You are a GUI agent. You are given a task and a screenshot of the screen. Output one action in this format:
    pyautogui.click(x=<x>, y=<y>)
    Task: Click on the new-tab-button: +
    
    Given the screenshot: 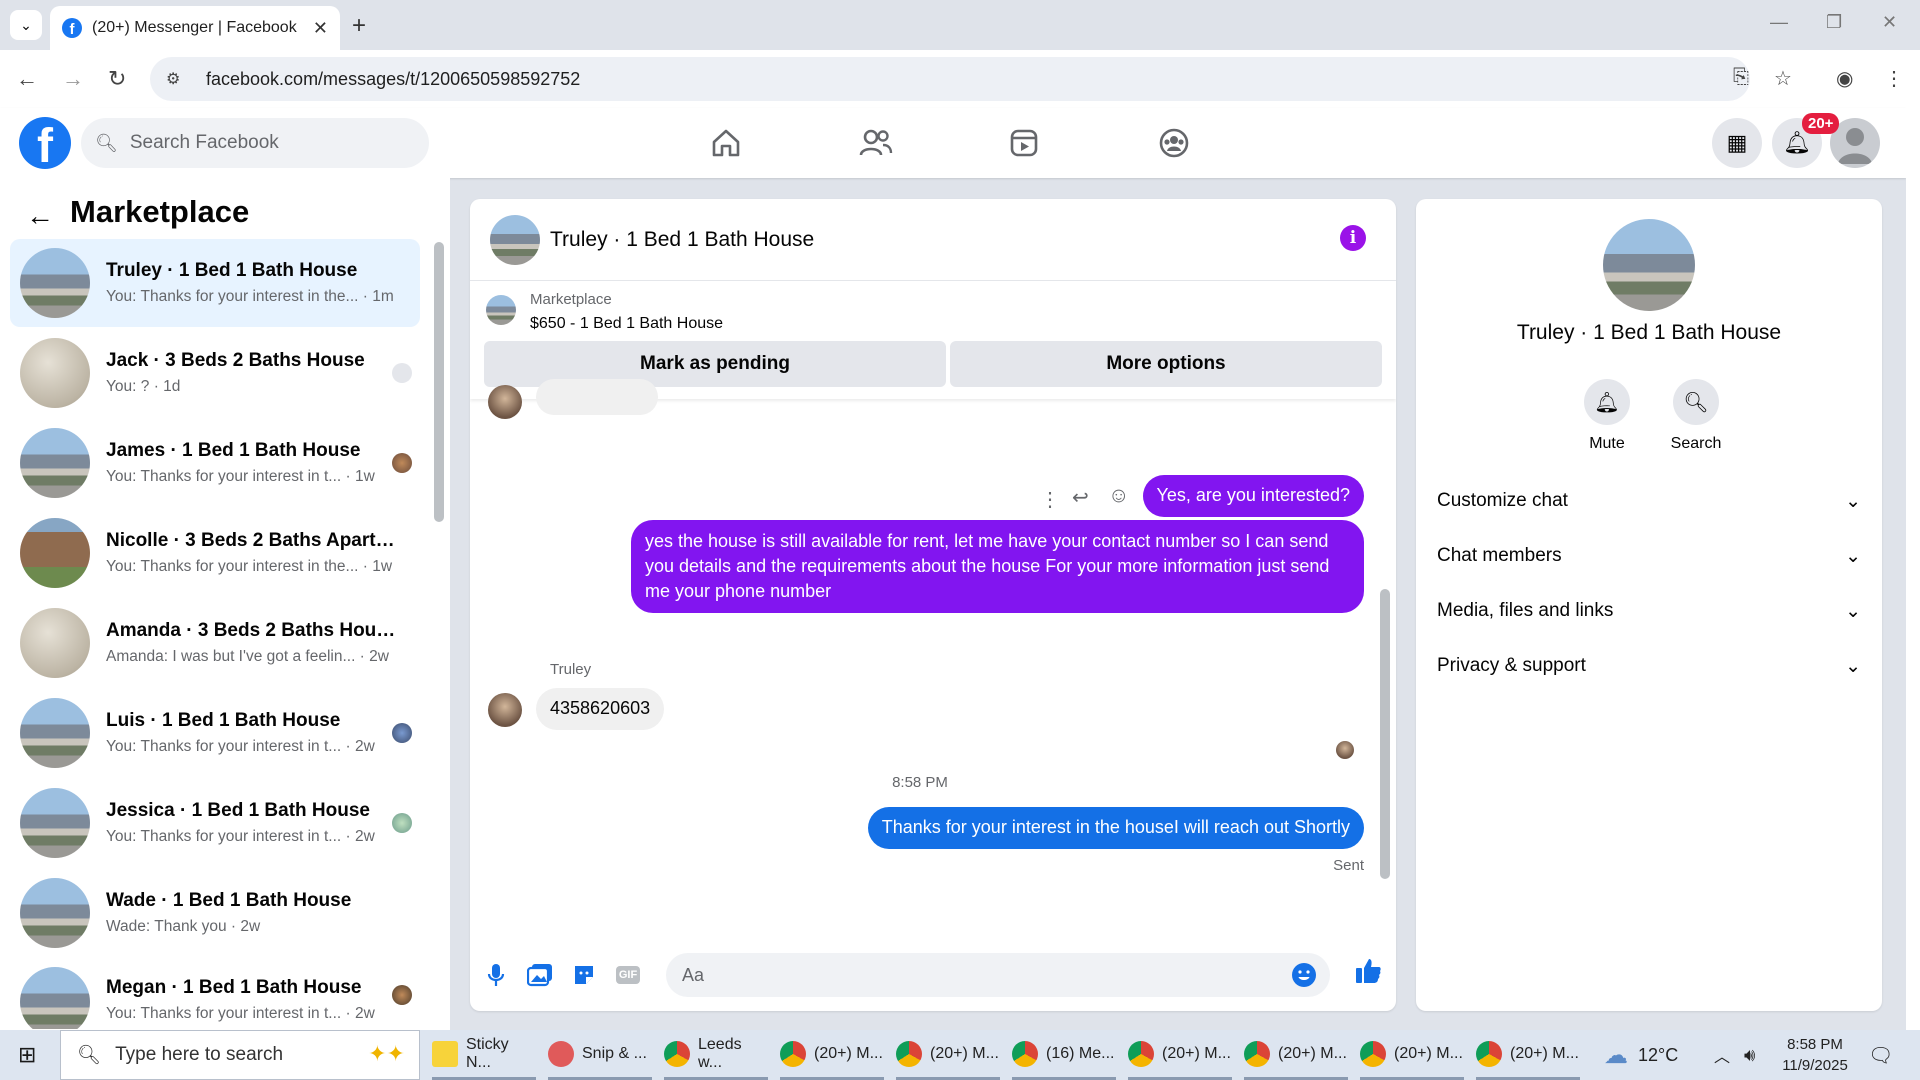 What is the action you would take?
    pyautogui.click(x=359, y=26)
    